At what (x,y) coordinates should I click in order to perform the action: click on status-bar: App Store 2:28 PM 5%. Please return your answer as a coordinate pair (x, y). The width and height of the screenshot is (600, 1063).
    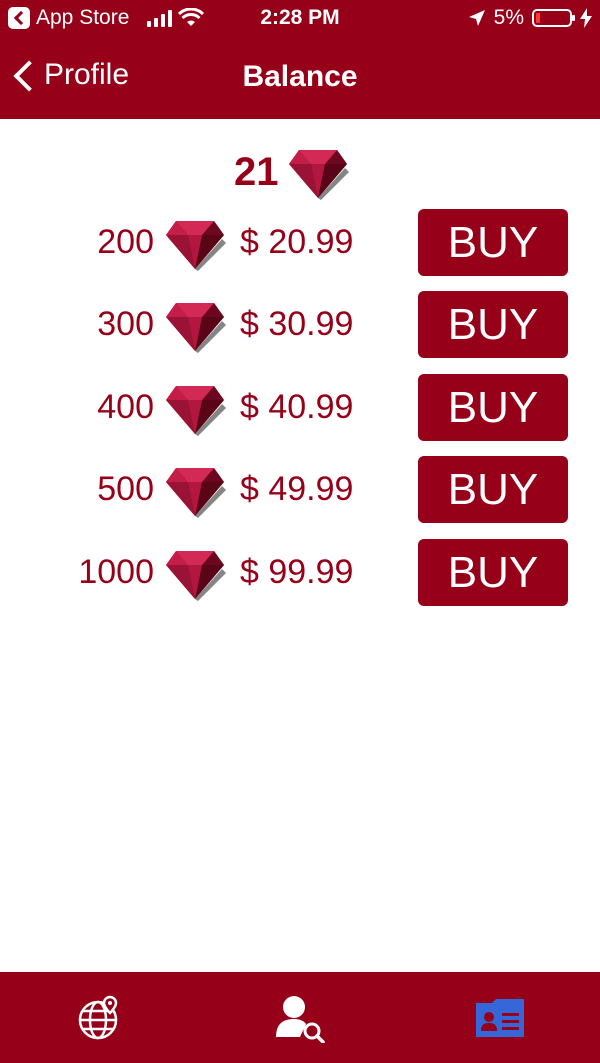
    Looking at the image, I should click on (300, 19).